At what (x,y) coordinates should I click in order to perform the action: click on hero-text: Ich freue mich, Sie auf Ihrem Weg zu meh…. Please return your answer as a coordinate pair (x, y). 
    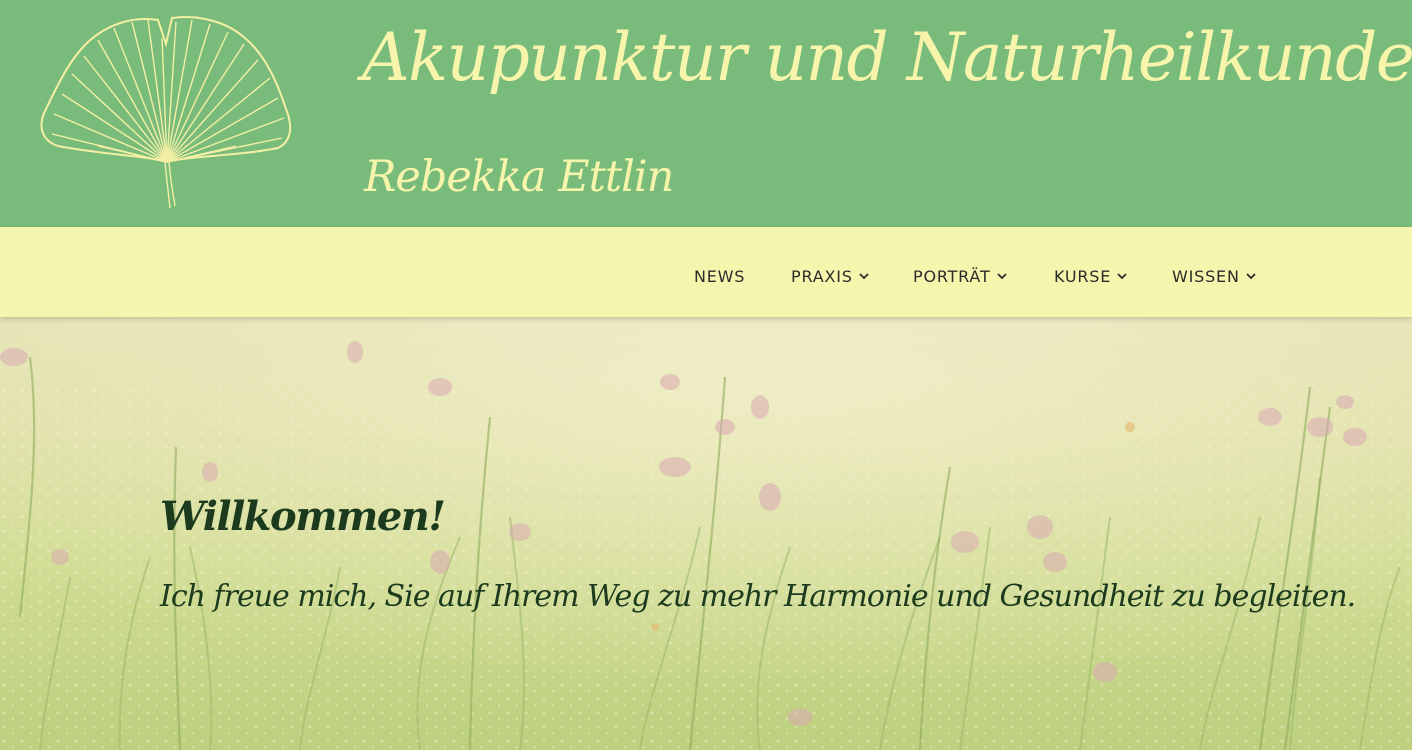
    Looking at the image, I should click on (758, 596).